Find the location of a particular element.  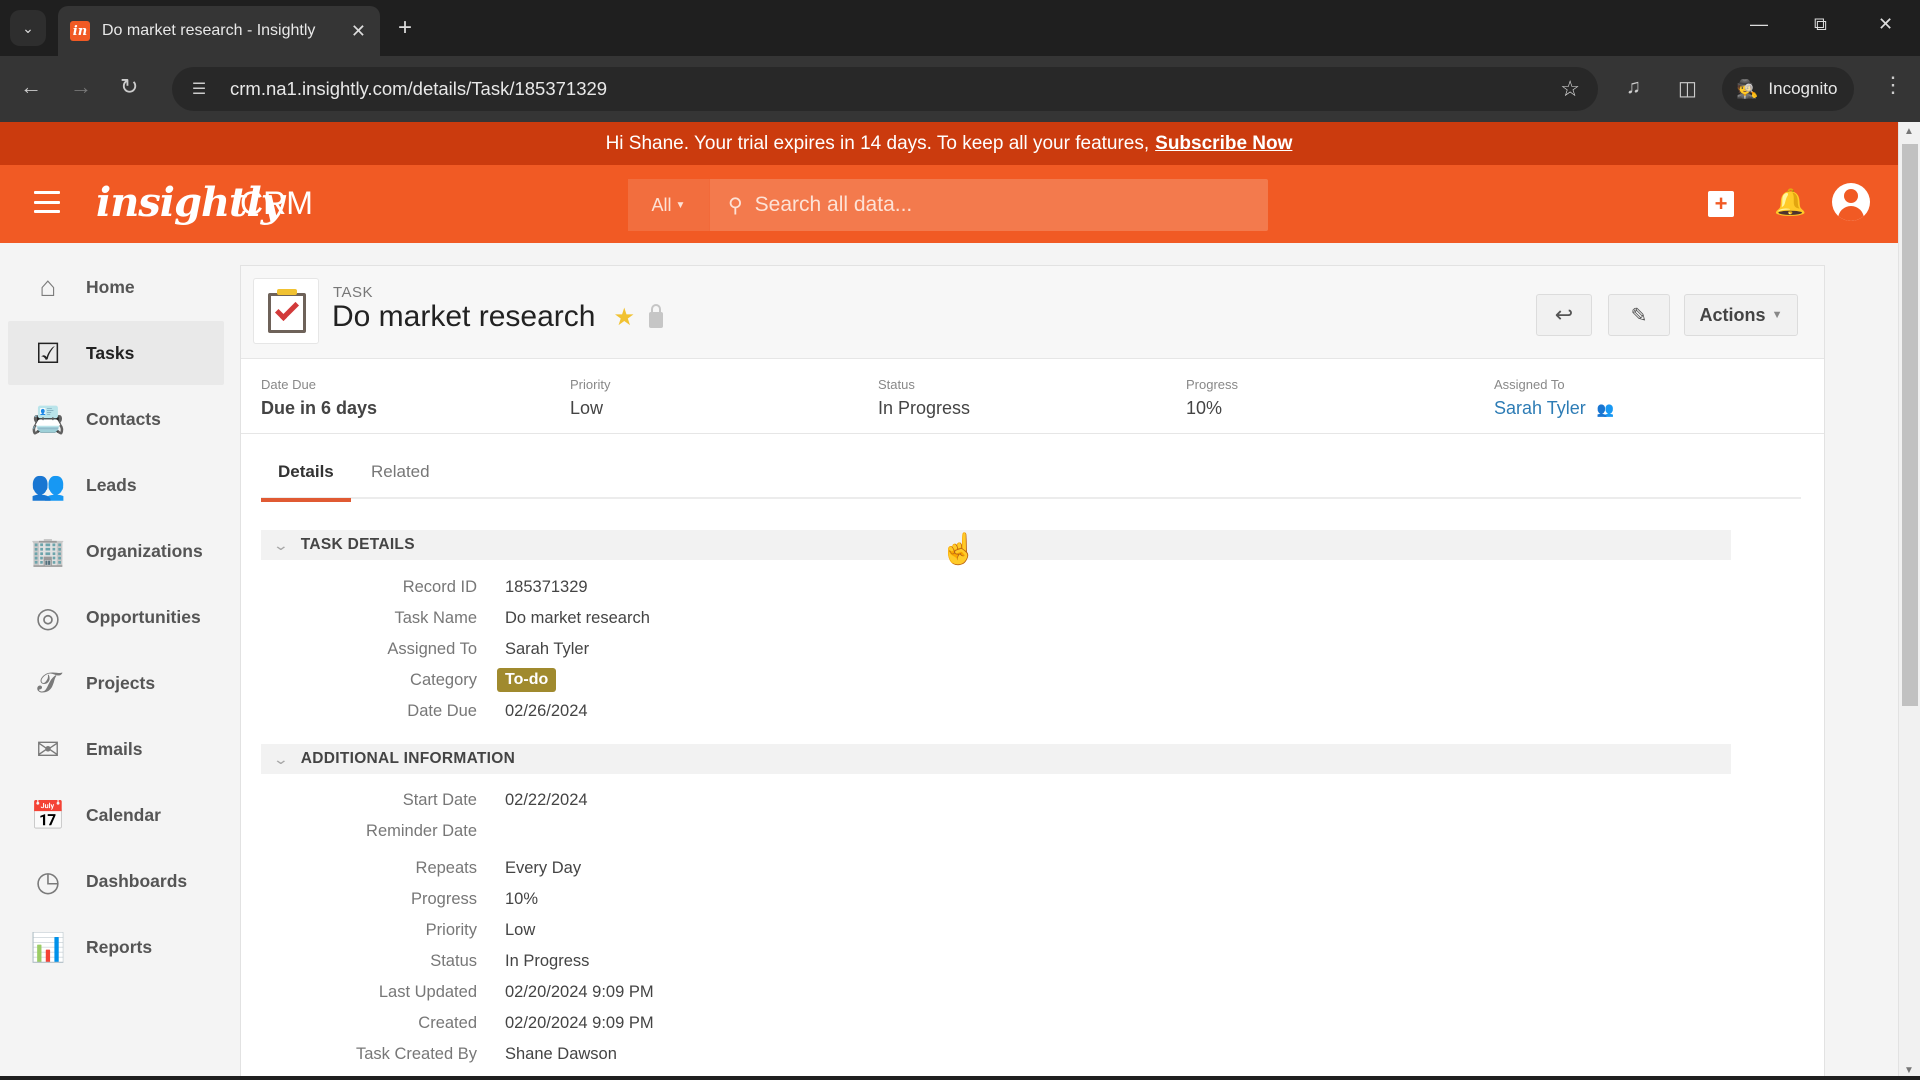

forward-icon: → is located at coordinates (81, 87).